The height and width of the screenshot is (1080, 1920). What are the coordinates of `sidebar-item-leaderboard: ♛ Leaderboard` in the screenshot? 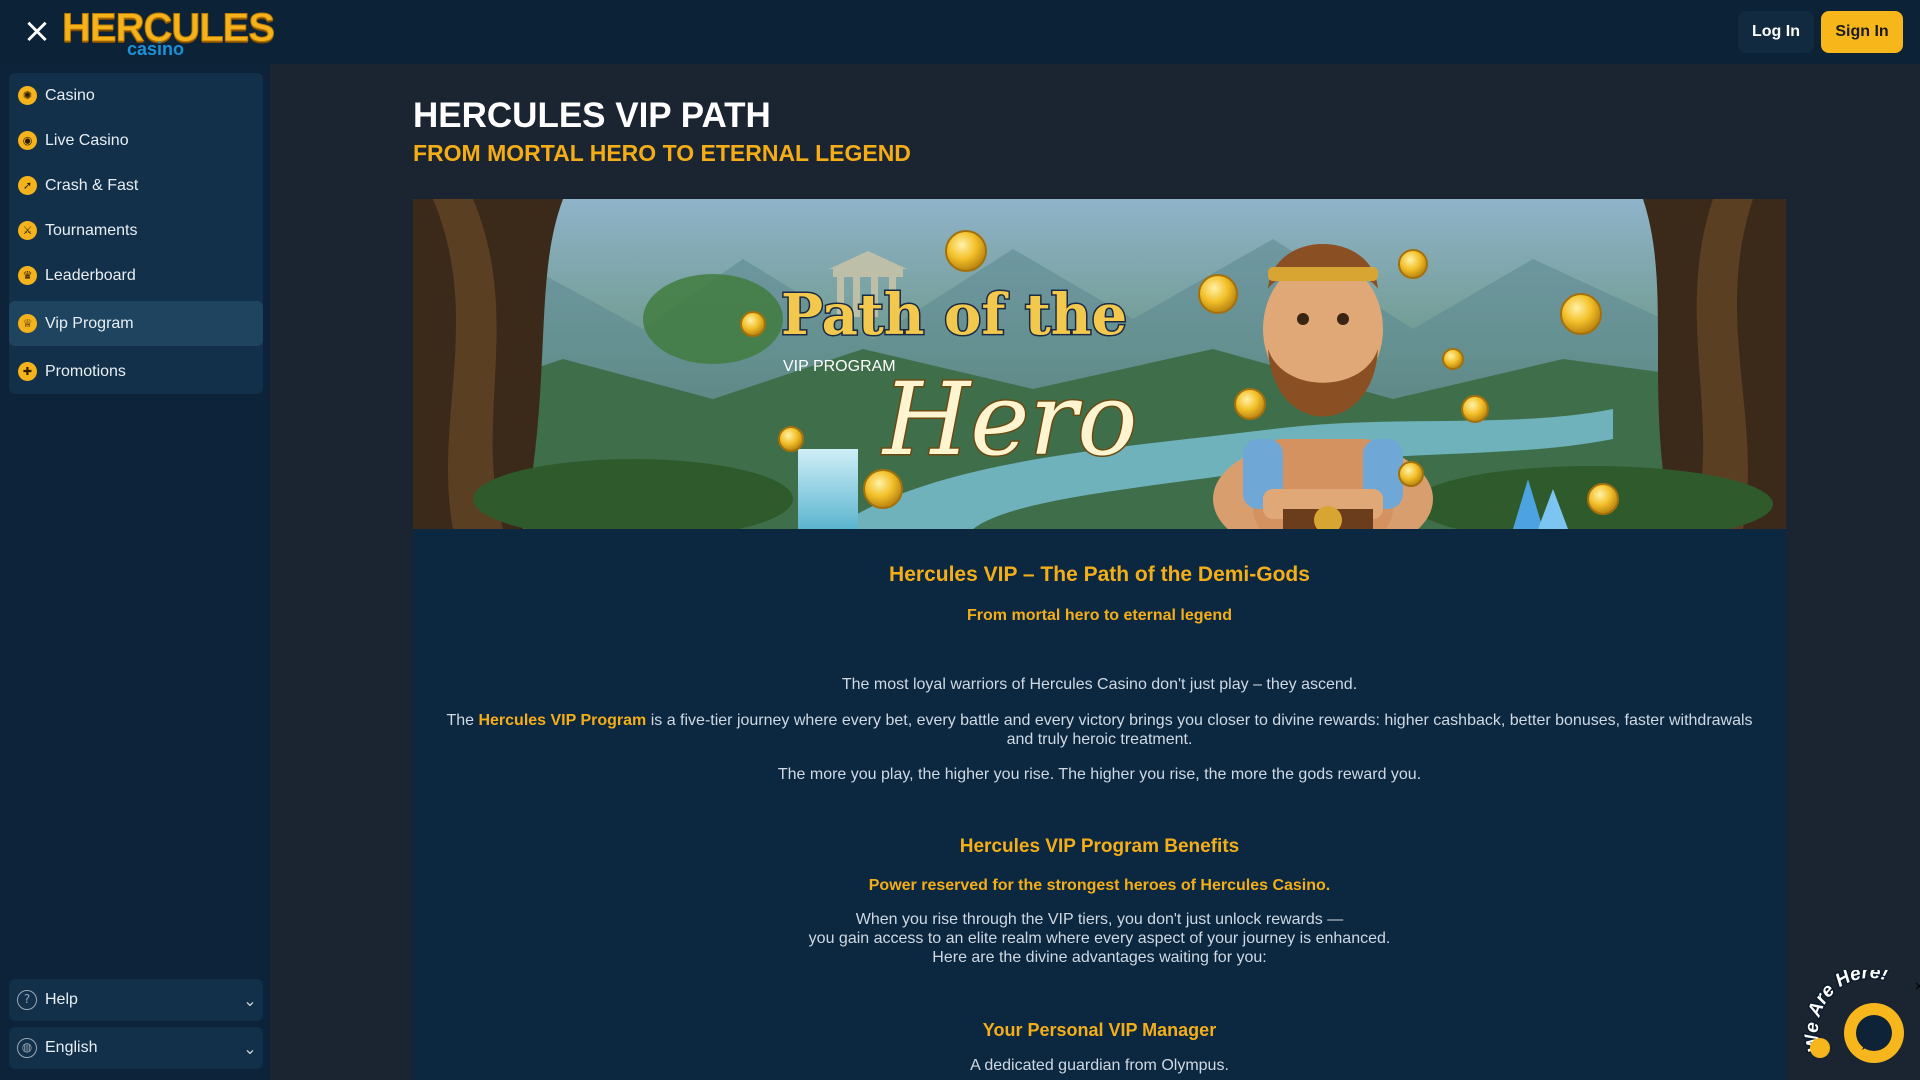 It's located at (136, 275).